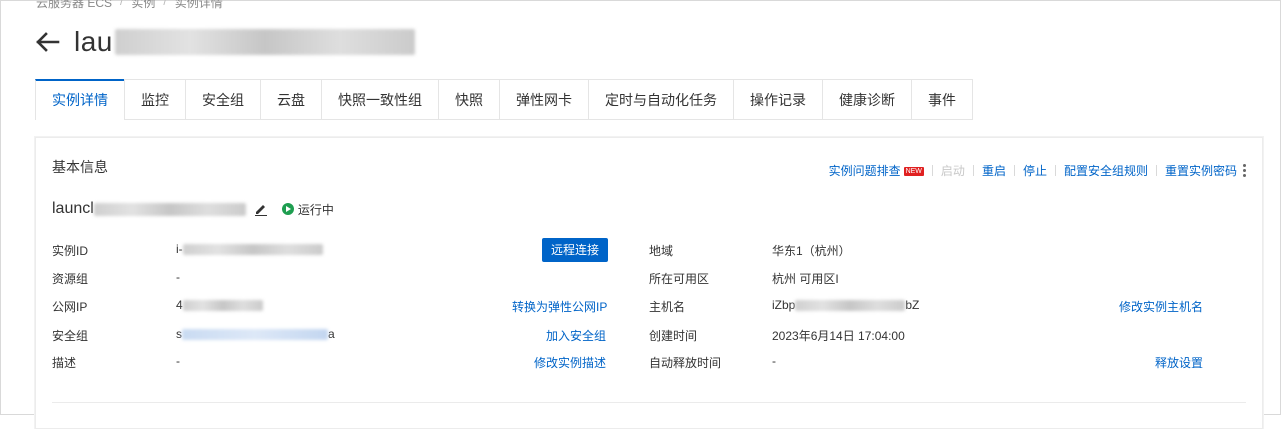 Image resolution: width=1281 pixels, height=429 pixels. Describe the element at coordinates (169, 209) in the screenshot. I see `redacted-instance-name` at that location.